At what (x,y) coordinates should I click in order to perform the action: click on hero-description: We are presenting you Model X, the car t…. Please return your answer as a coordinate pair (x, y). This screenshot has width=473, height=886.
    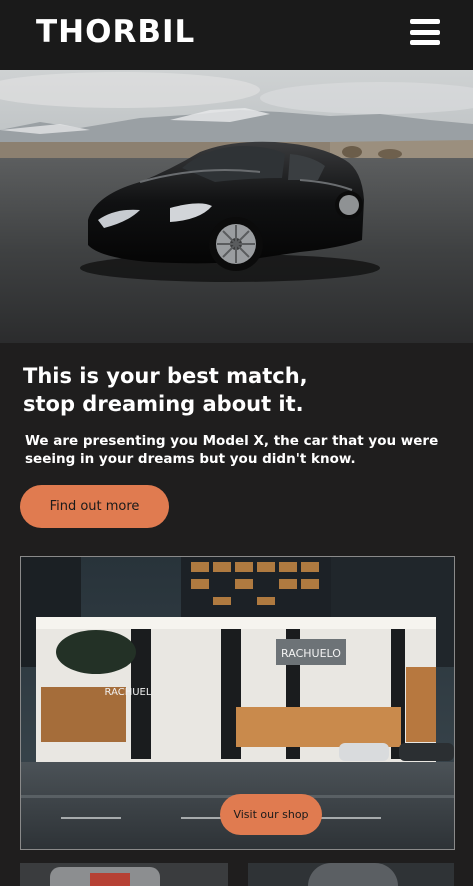
    Looking at the image, I should click on (232, 450).